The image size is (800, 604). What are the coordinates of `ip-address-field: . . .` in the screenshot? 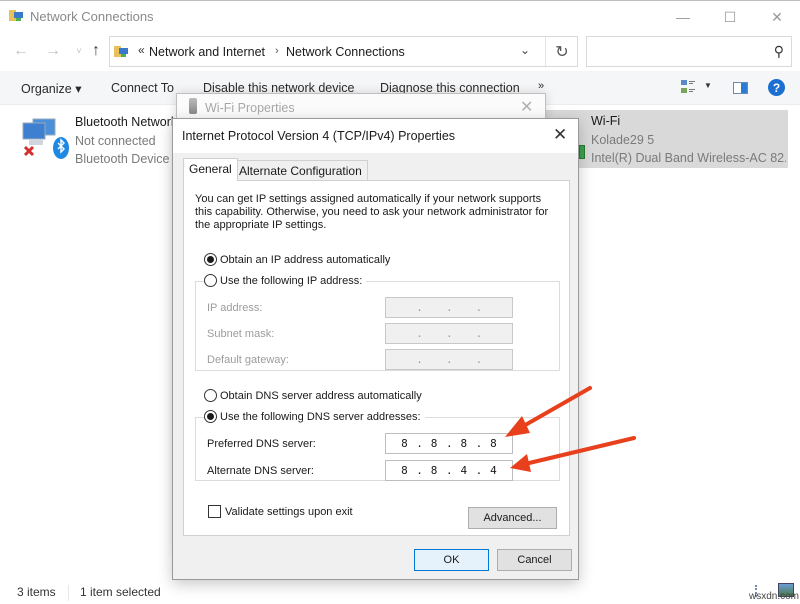 It's located at (449, 307).